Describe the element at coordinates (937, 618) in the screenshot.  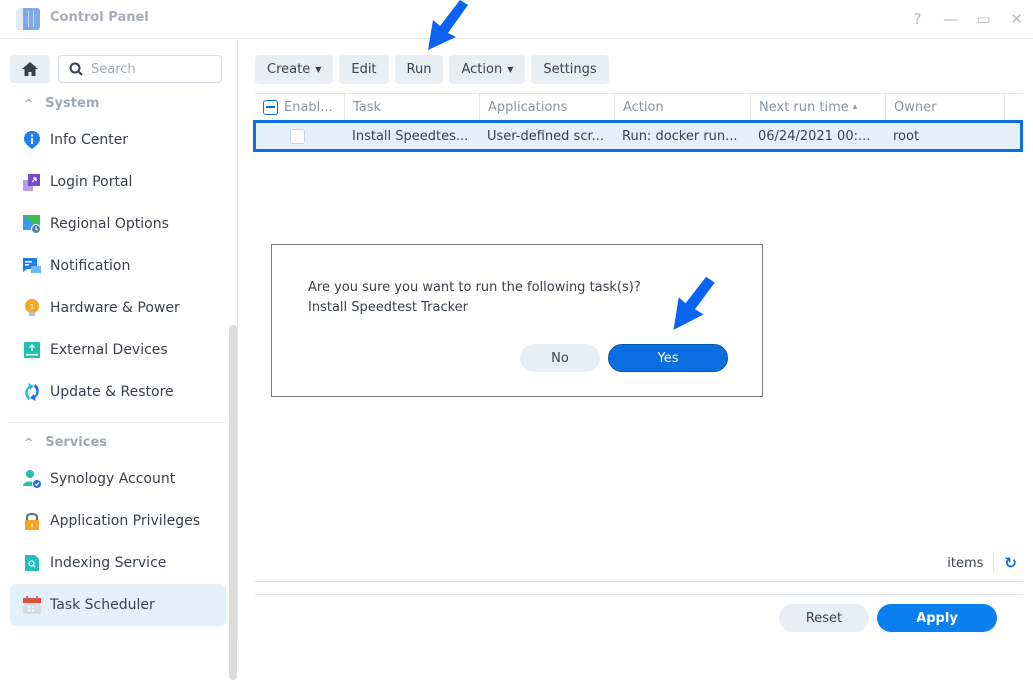
I see `apply-button: Apply` at that location.